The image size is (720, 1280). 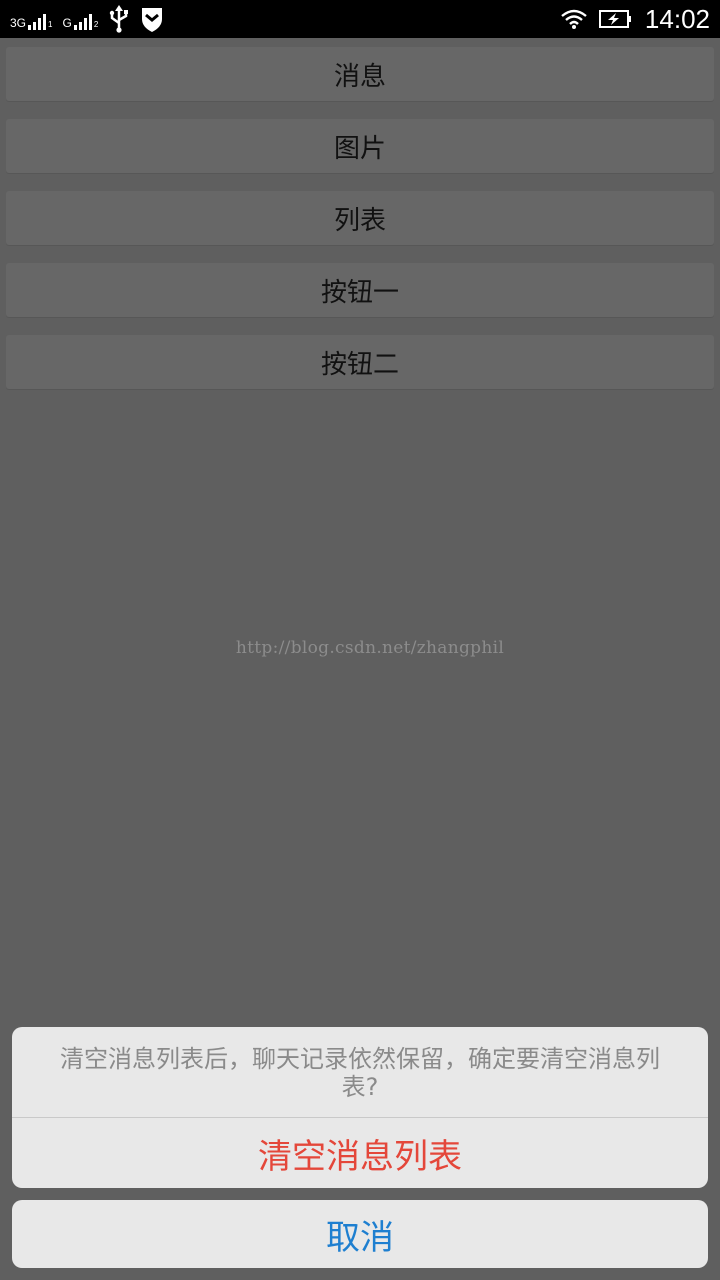 I want to click on sim2-signal: G 2, so click(x=80, y=19).